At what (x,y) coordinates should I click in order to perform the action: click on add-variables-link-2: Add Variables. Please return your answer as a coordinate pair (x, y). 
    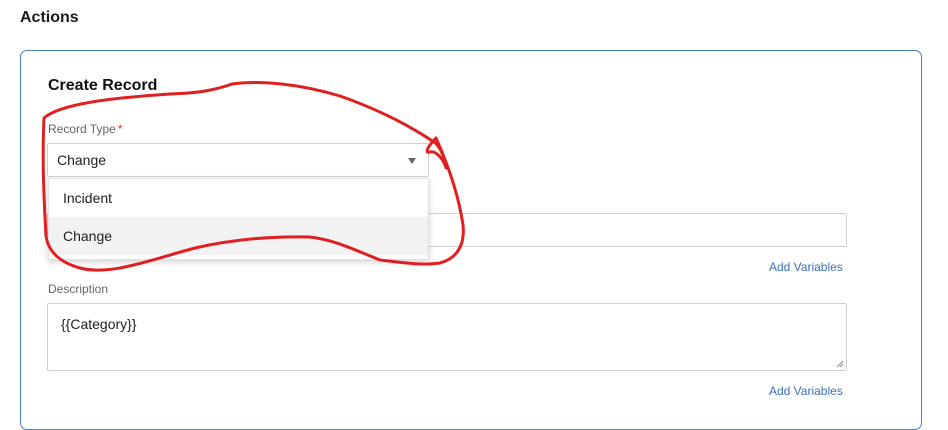
    Looking at the image, I should click on (806, 391).